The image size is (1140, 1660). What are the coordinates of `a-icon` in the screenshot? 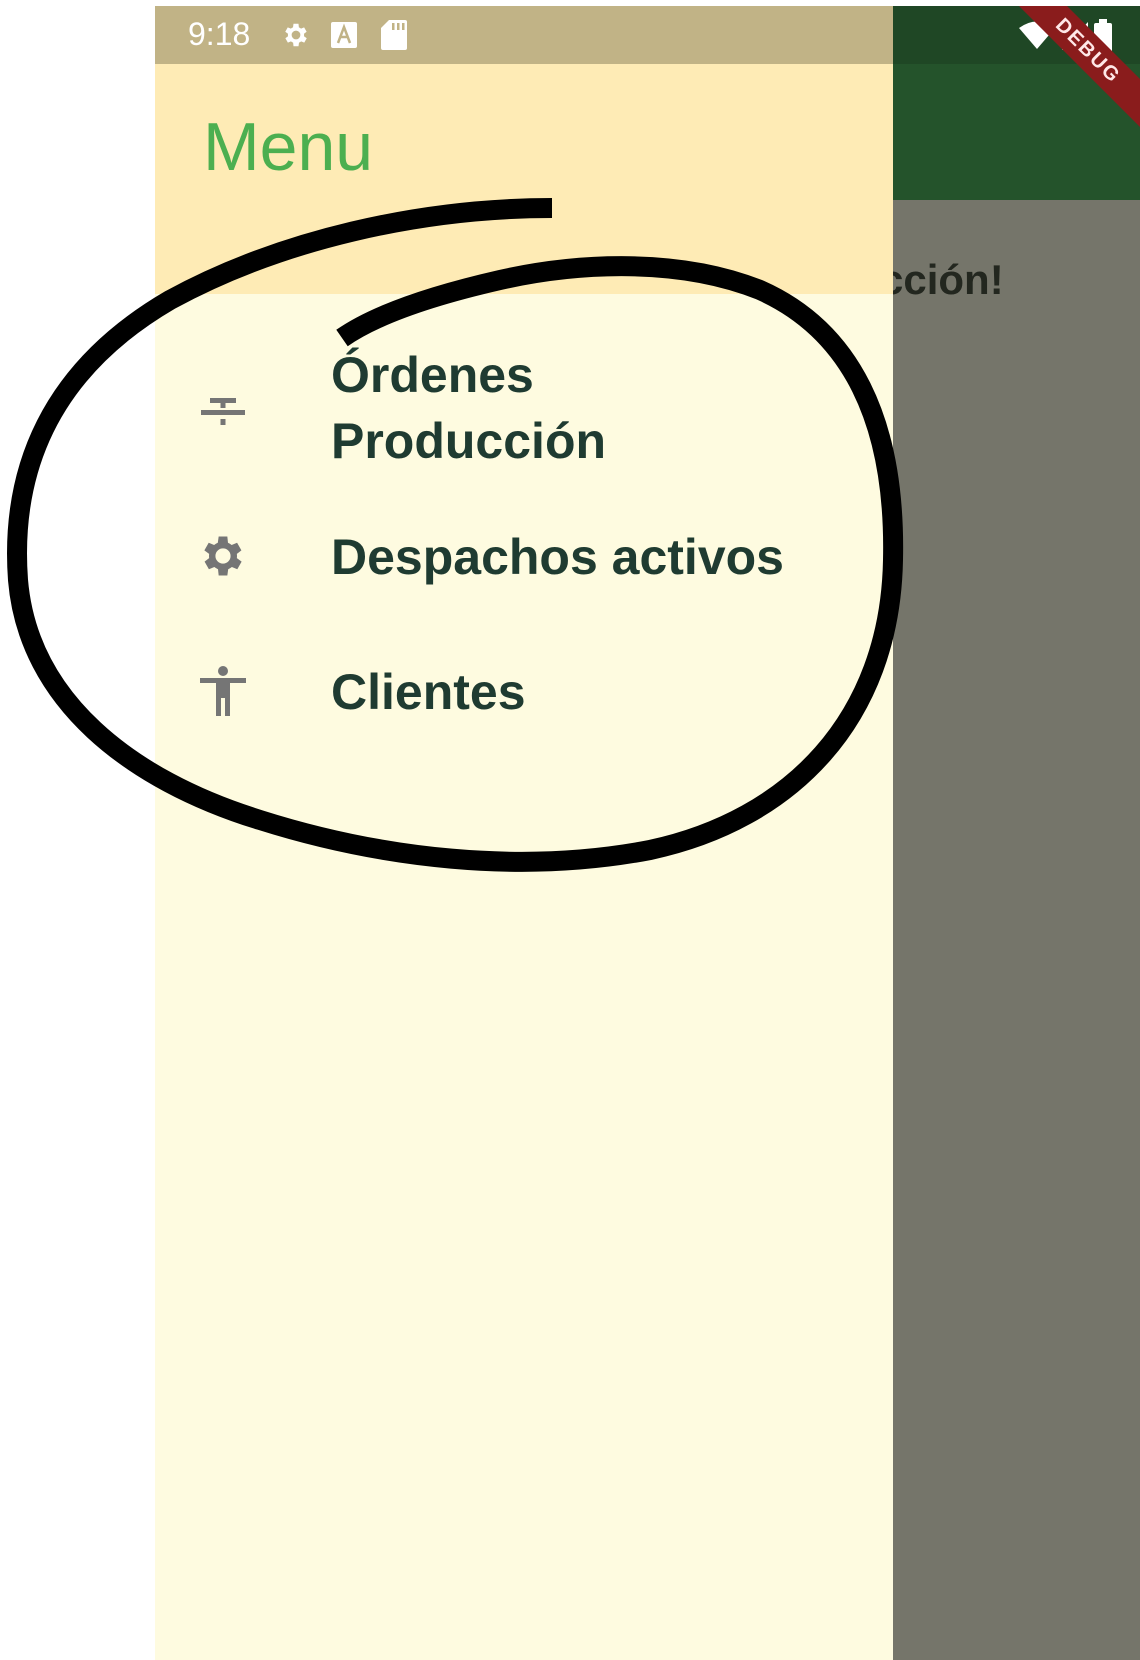 It's located at (344, 35).